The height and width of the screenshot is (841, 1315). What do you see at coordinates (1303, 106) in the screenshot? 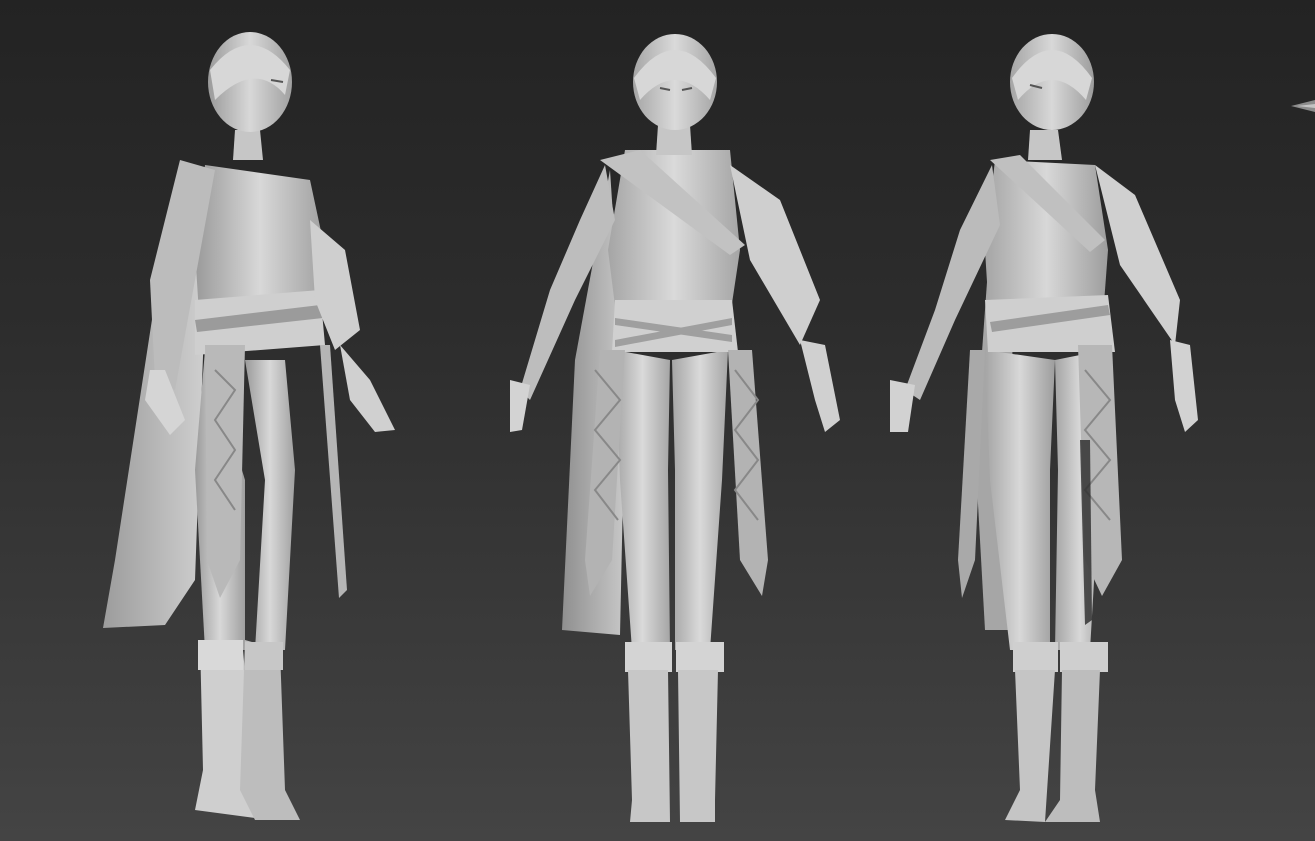
I see `offscreen-object` at bounding box center [1303, 106].